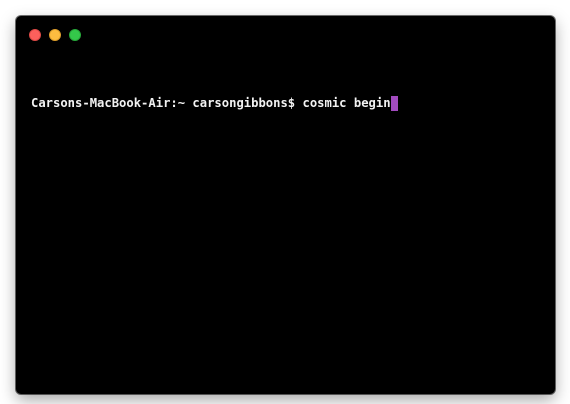 The width and height of the screenshot is (570, 404). Describe the element at coordinates (285, 34) in the screenshot. I see `title-bar` at that location.